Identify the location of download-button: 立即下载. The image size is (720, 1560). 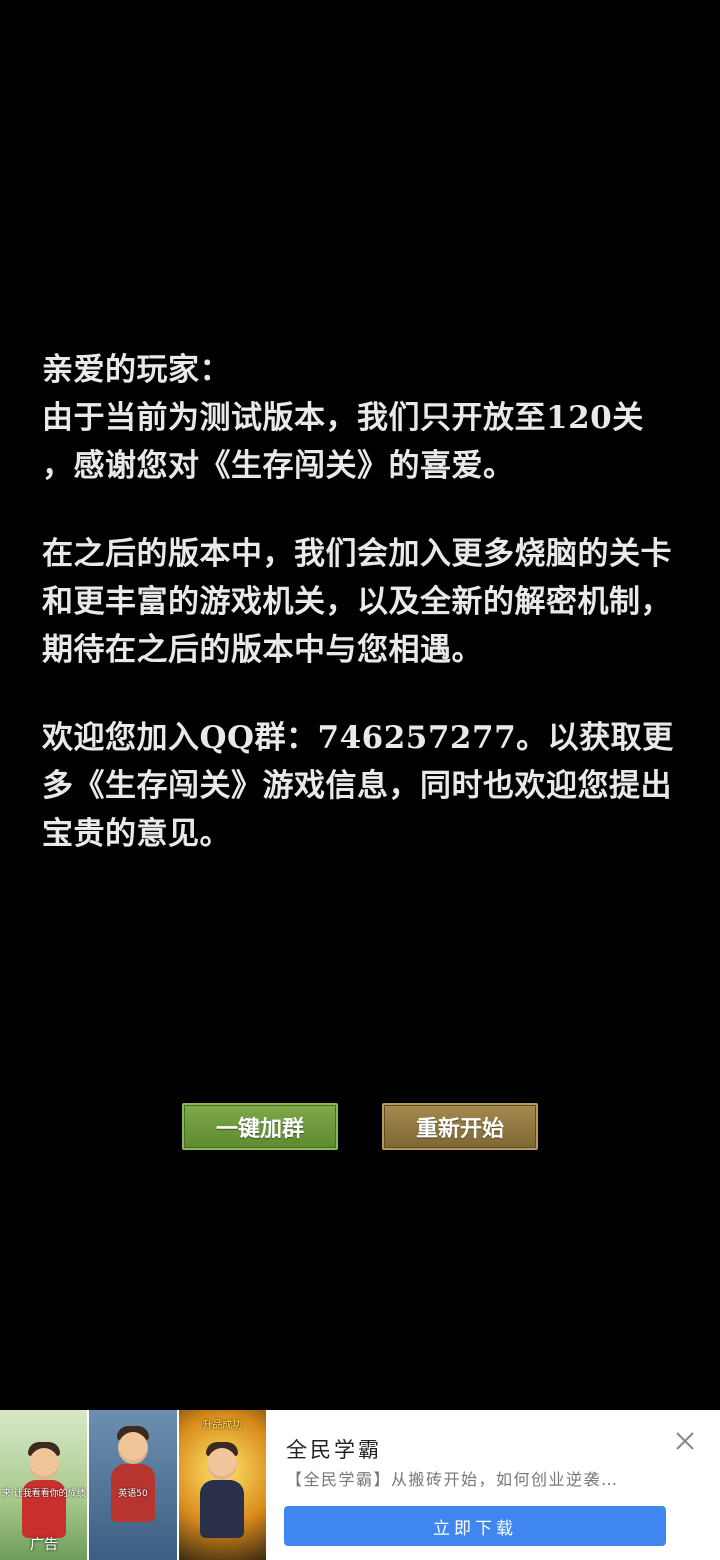
(475, 1526).